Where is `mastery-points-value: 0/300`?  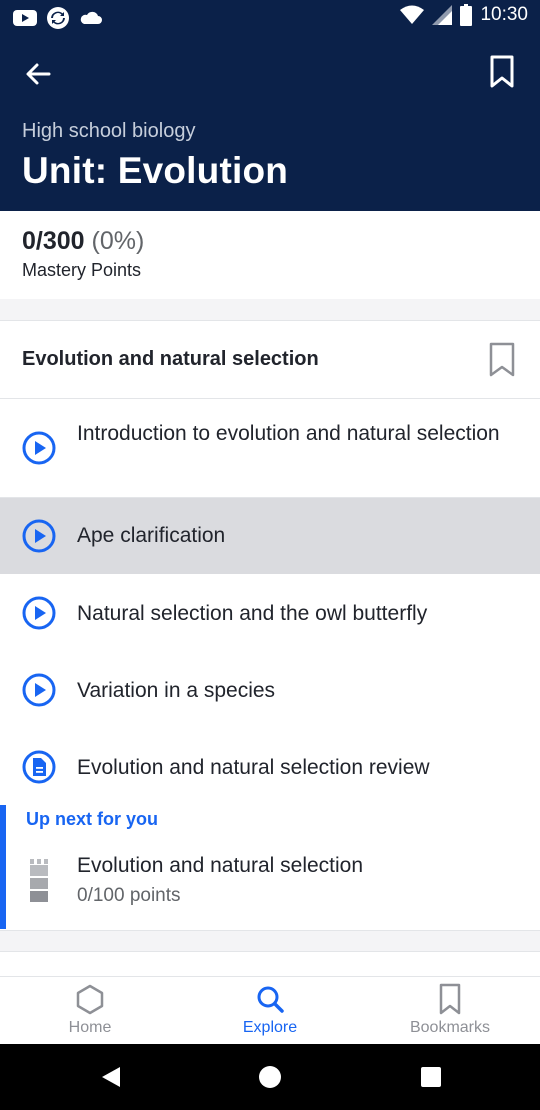 mastery-points-value: 0/300 is located at coordinates (53, 241).